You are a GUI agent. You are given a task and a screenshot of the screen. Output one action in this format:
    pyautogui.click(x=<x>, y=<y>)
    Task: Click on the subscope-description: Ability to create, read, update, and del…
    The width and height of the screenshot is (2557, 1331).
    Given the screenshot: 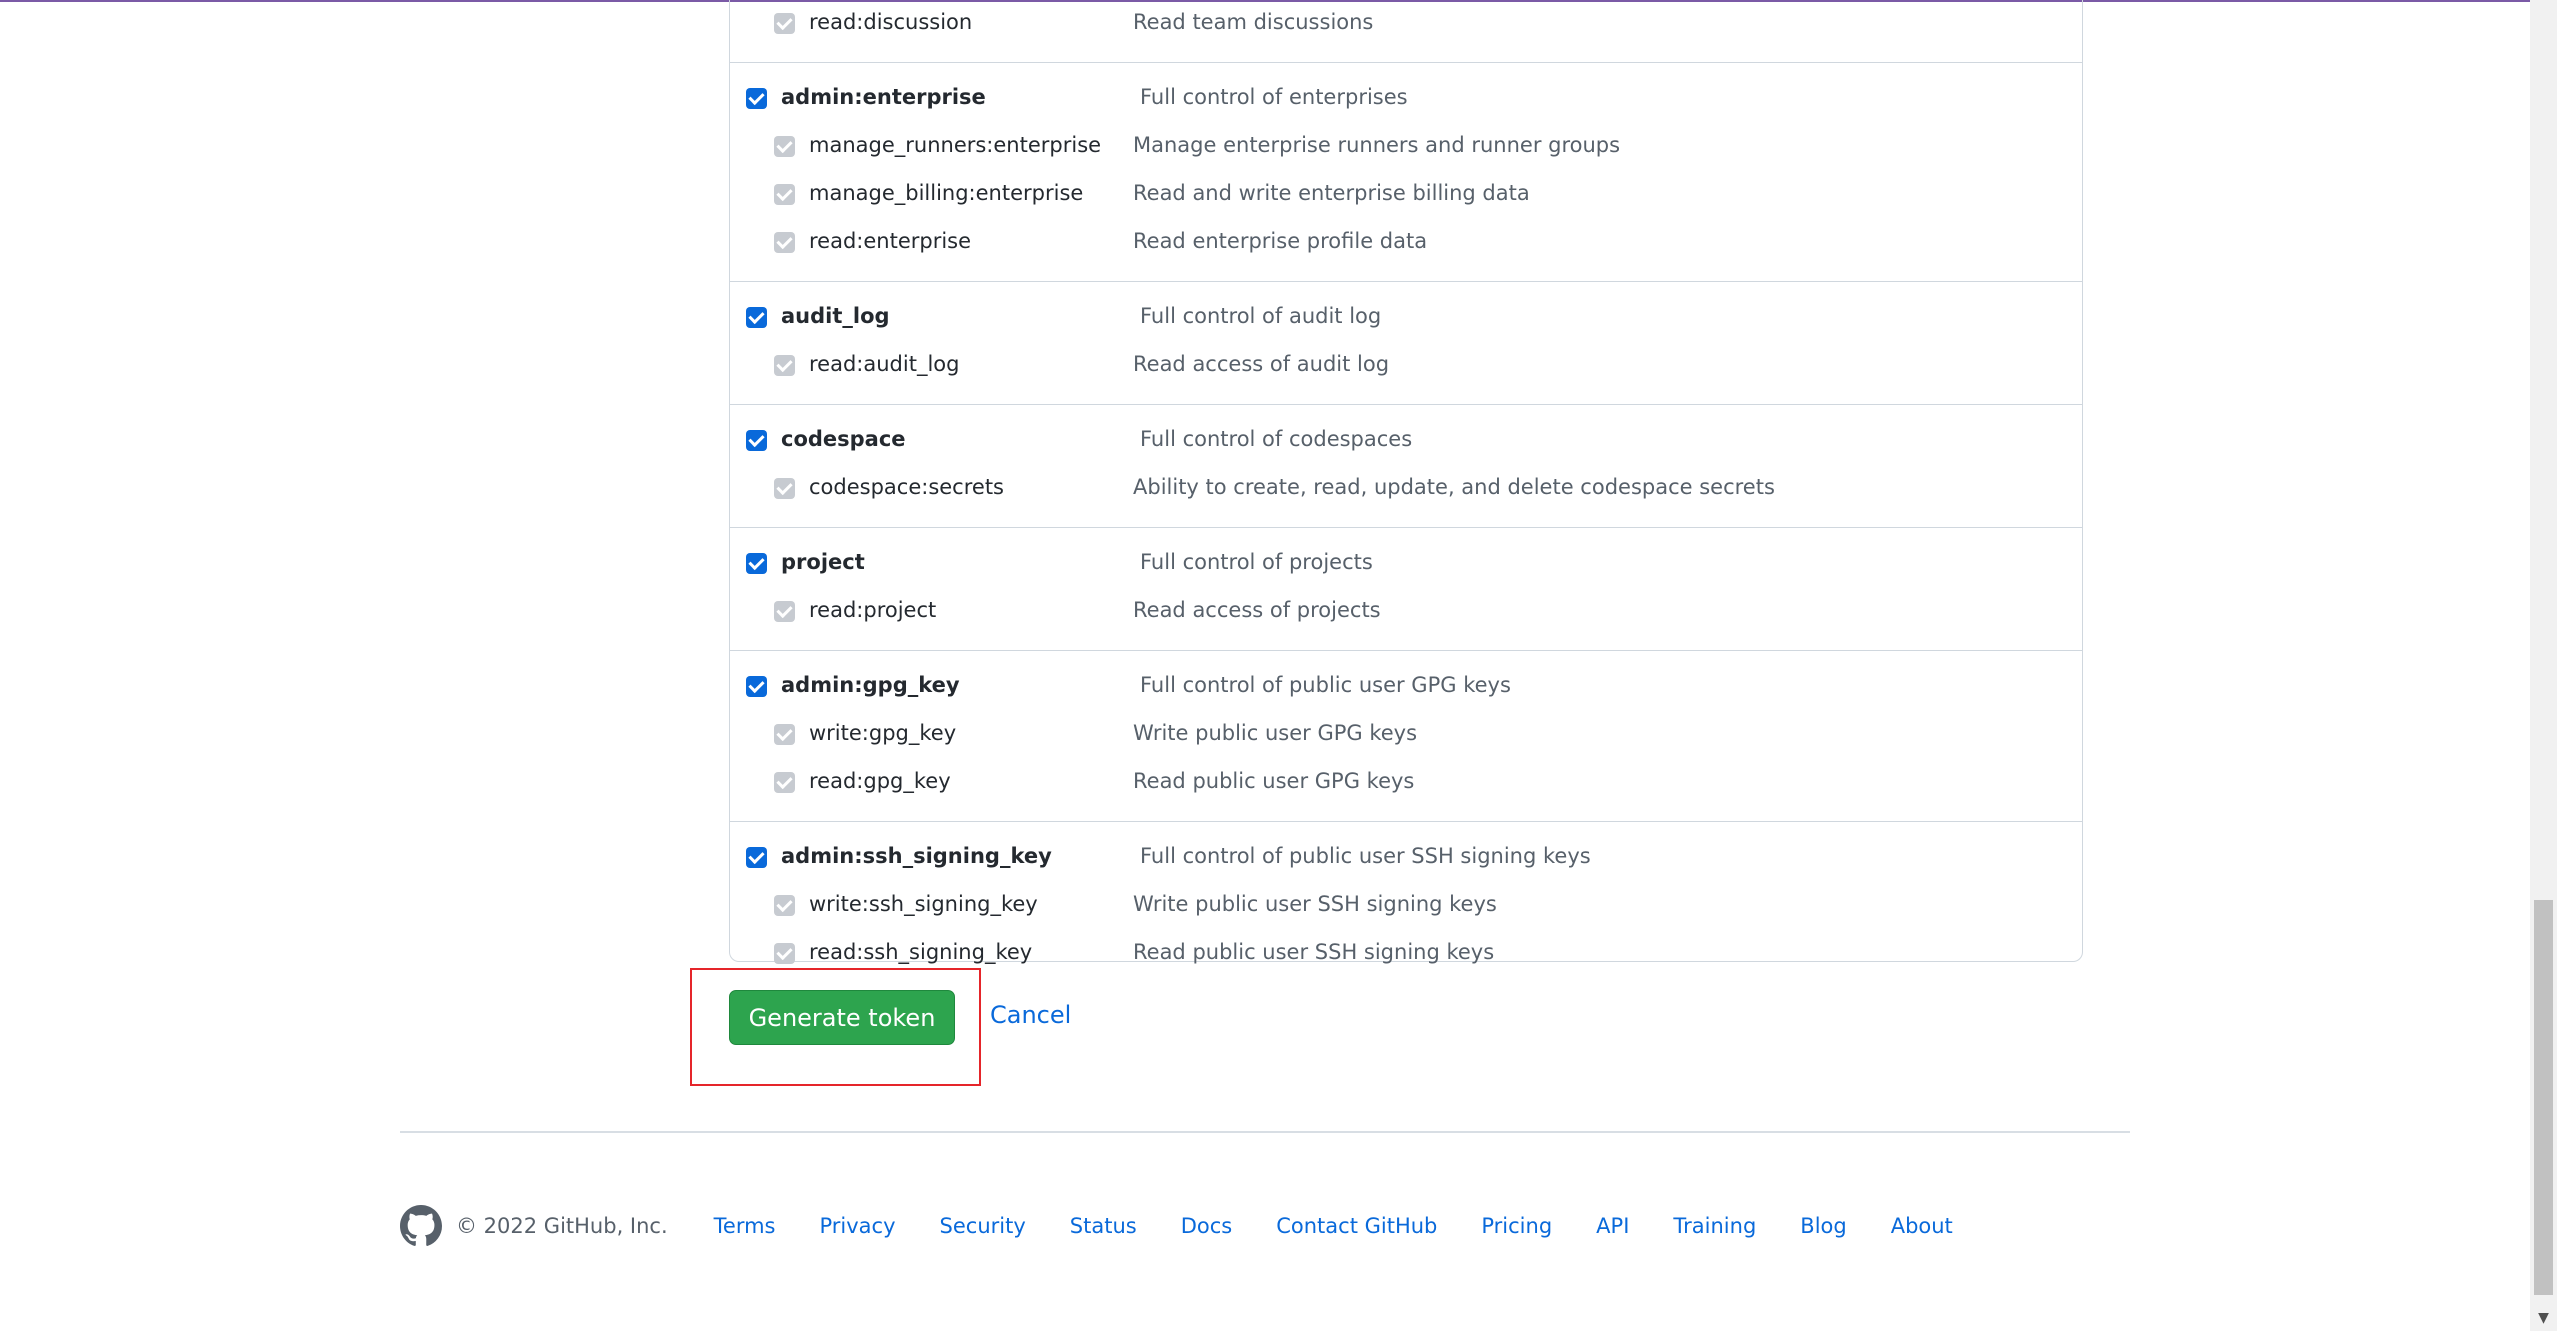 What is the action you would take?
    pyautogui.click(x=1454, y=487)
    